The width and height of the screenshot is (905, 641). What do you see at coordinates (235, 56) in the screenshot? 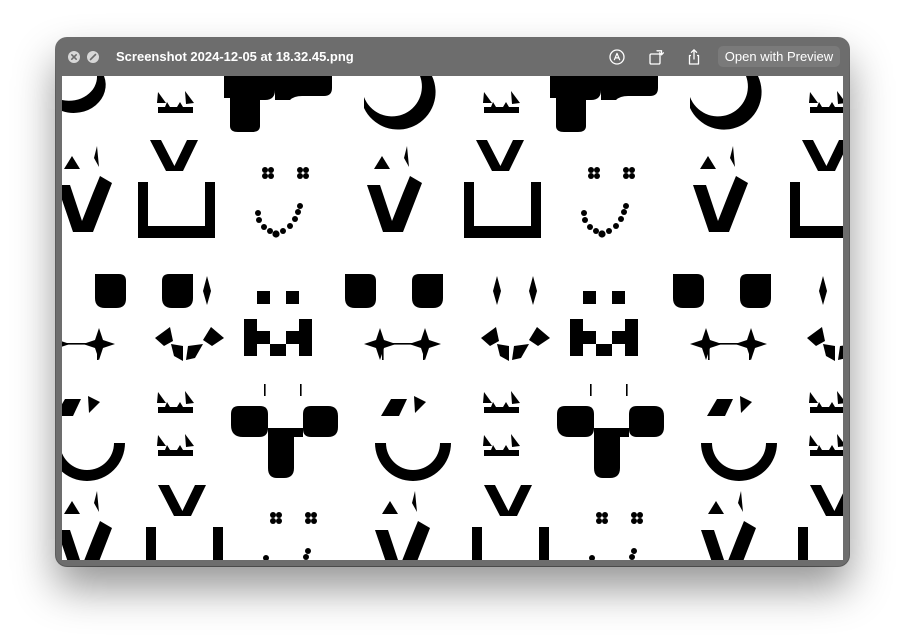
I see `window-title: Screenshot 2024-12-05 at 18.32.45.png` at bounding box center [235, 56].